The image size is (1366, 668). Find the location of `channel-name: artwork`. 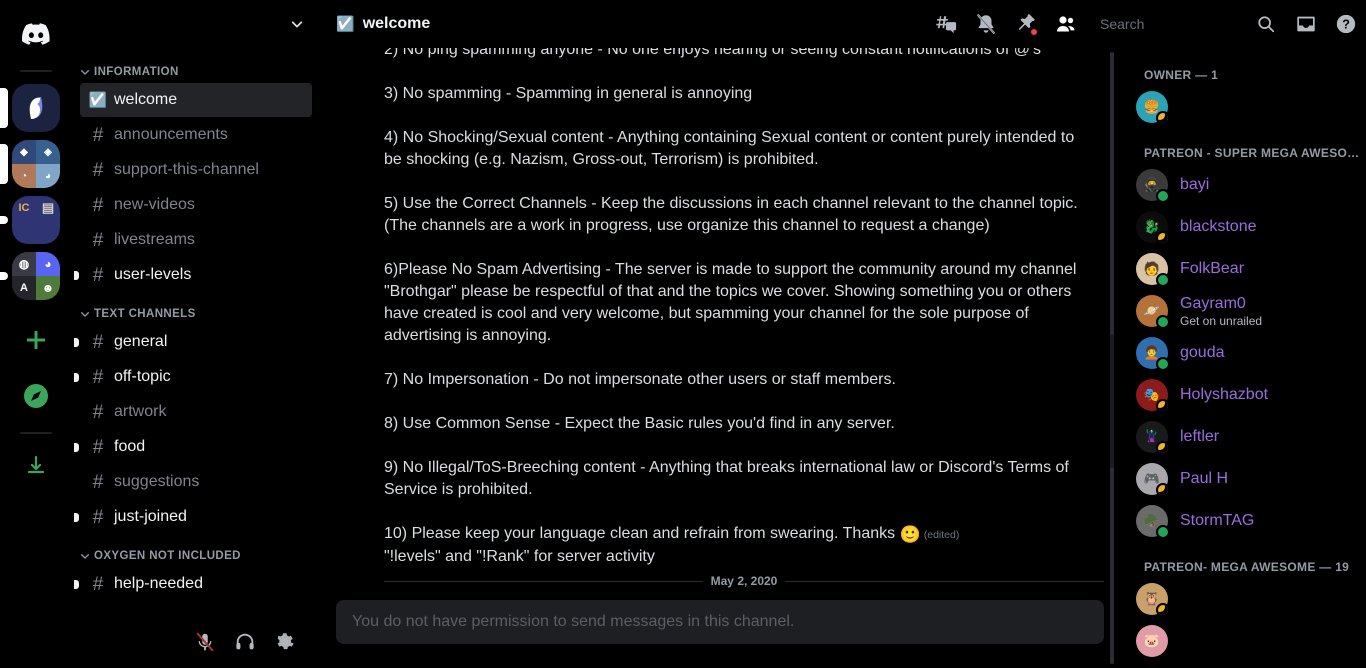

channel-name: artwork is located at coordinates (140, 411).